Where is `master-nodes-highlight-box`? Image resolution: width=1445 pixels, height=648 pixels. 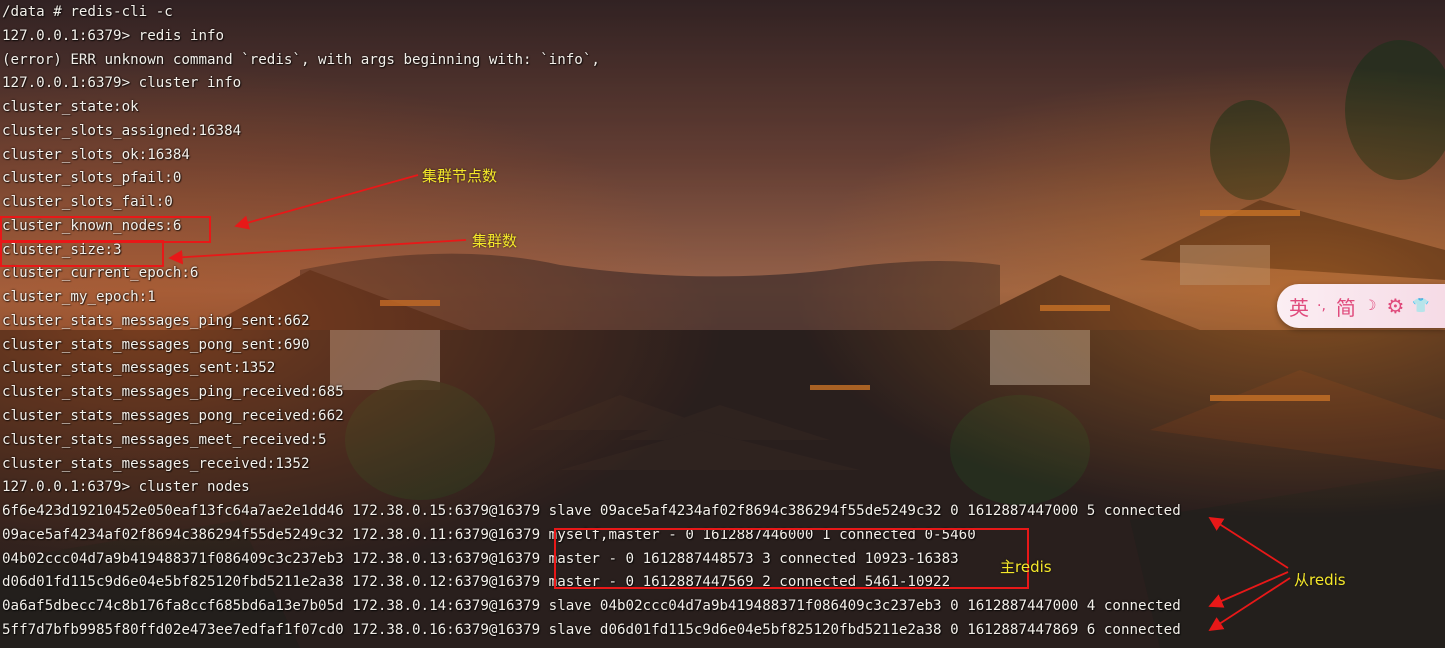
master-nodes-highlight-box is located at coordinates (791, 558).